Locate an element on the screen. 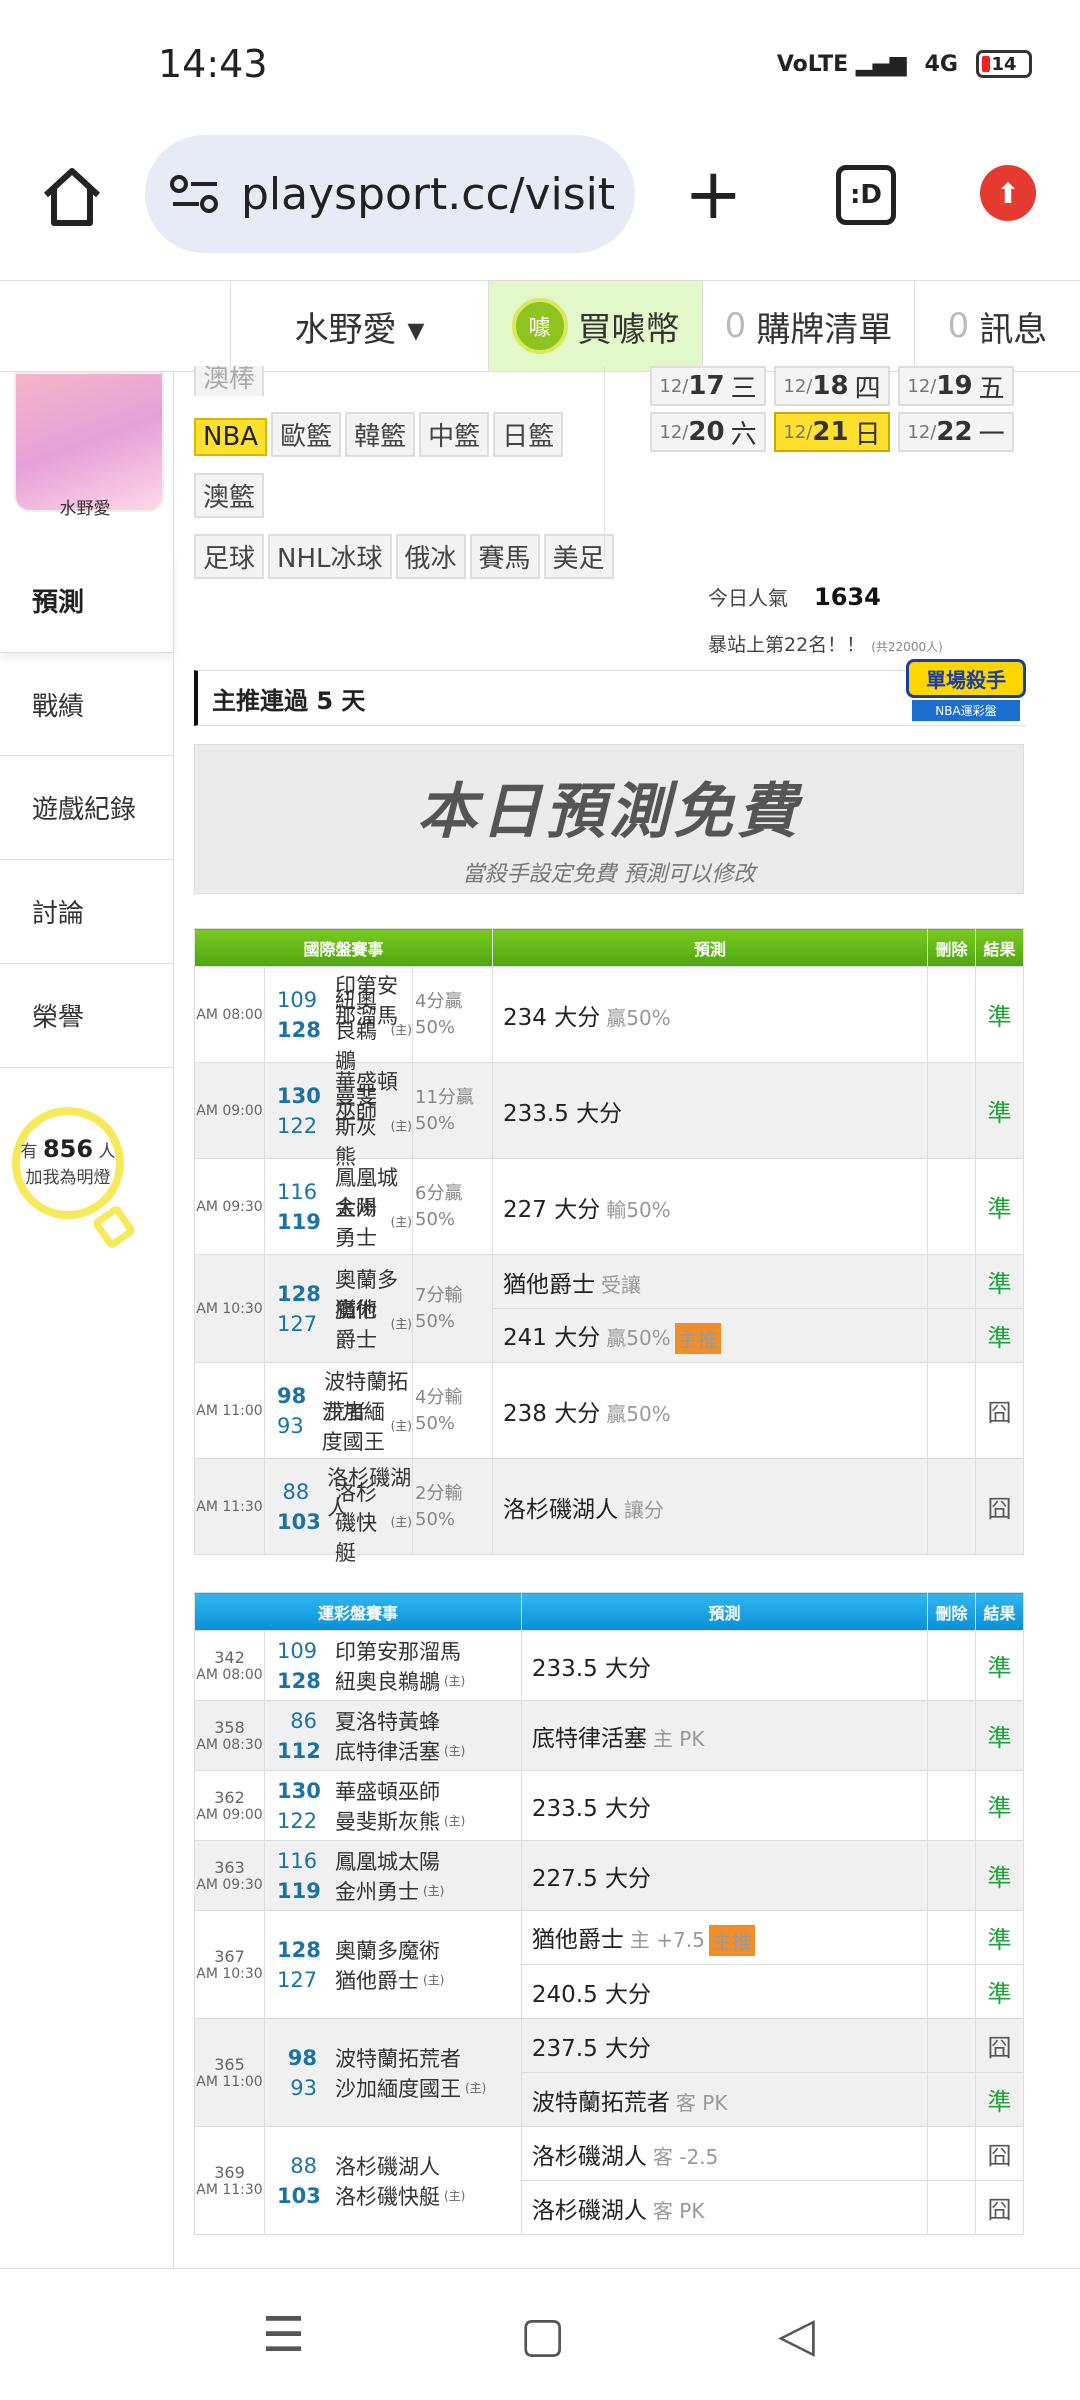 This screenshot has height=2400, width=1080. new-tab-icon: + is located at coordinates (713, 194).